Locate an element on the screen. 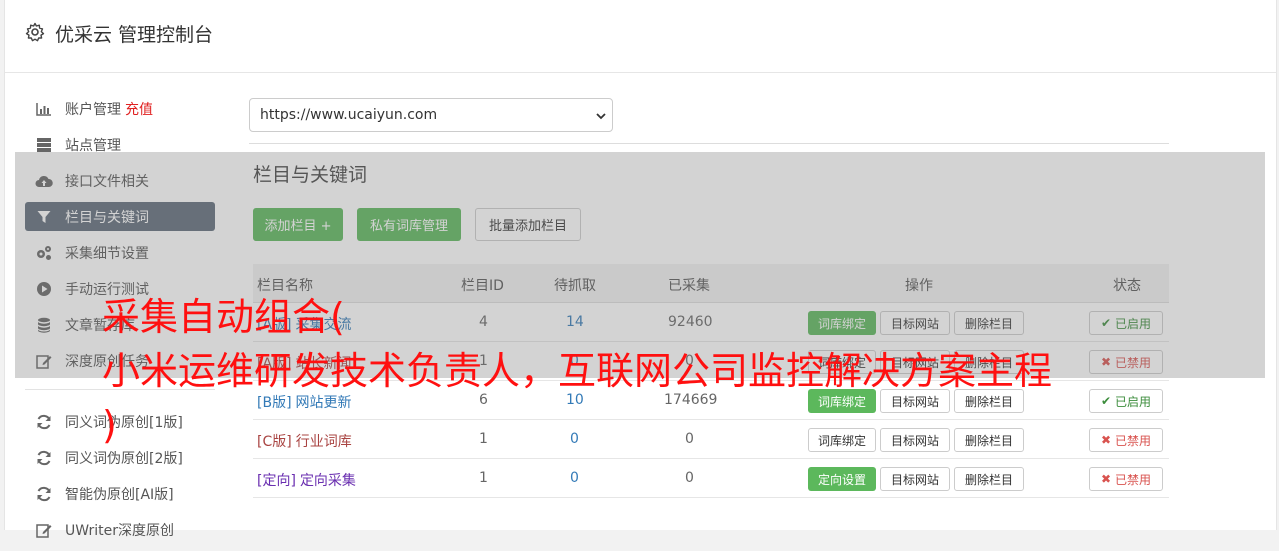 This screenshot has height=551, width=1279. sidebar-item-synonym-v2: 同义词伪原创[2版] is located at coordinates (120, 457).